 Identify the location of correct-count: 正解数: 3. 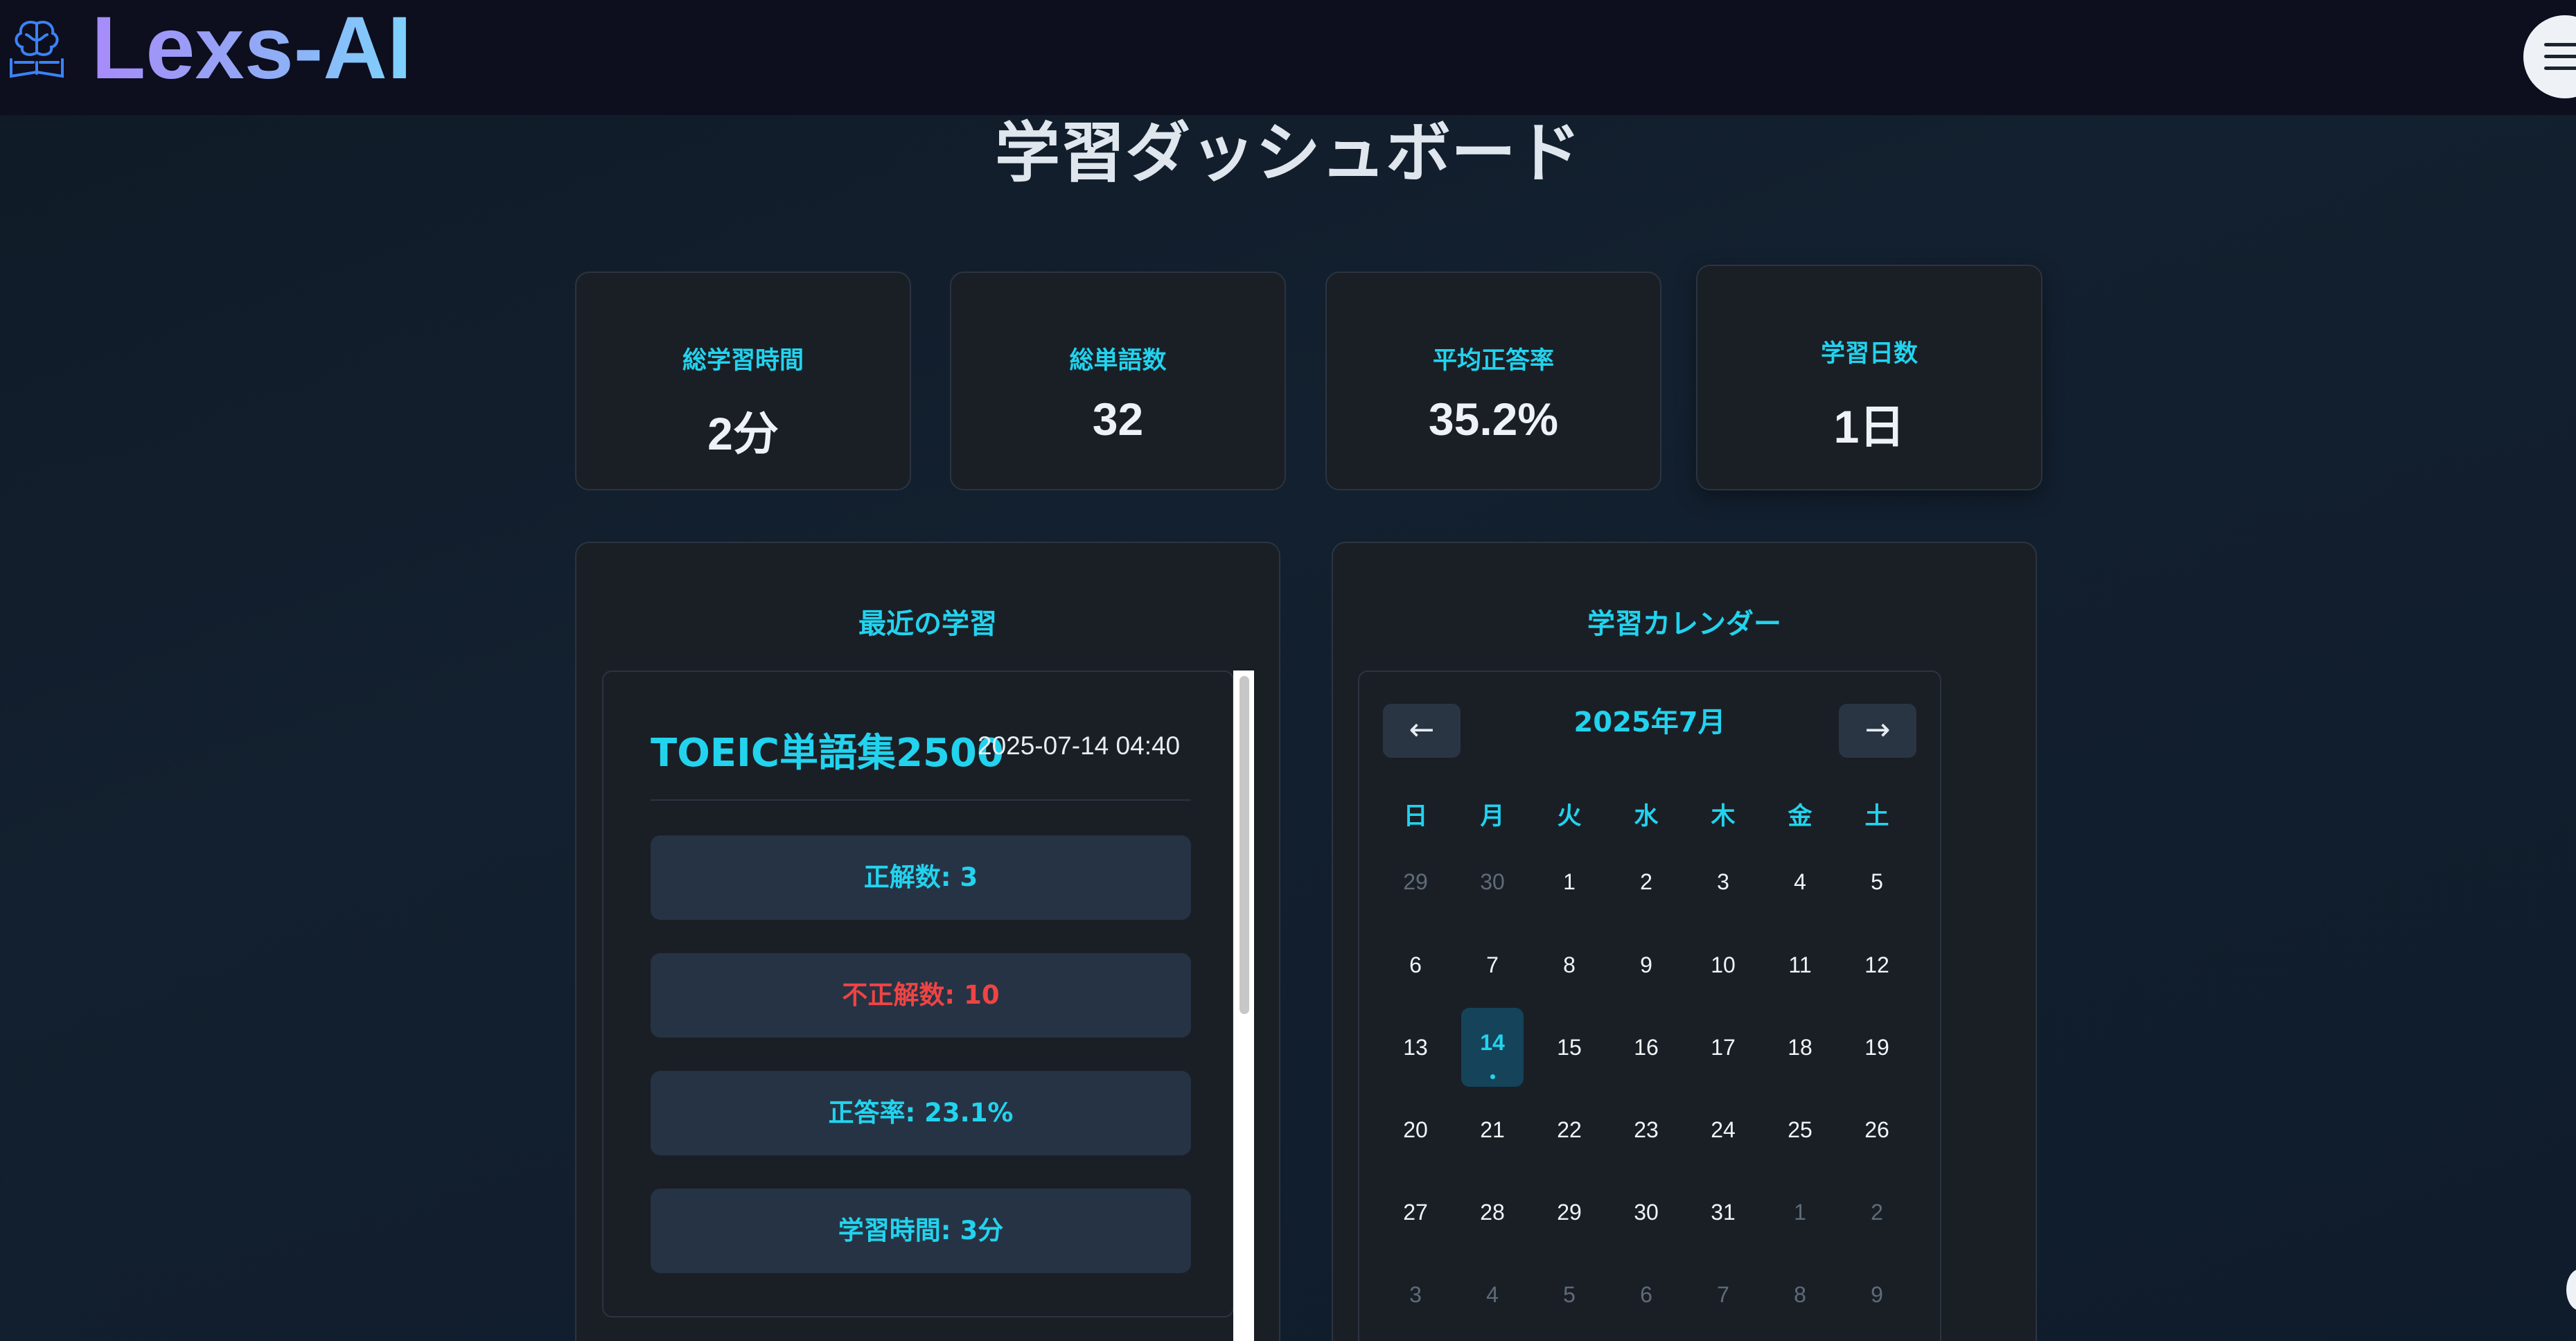
(921, 877).